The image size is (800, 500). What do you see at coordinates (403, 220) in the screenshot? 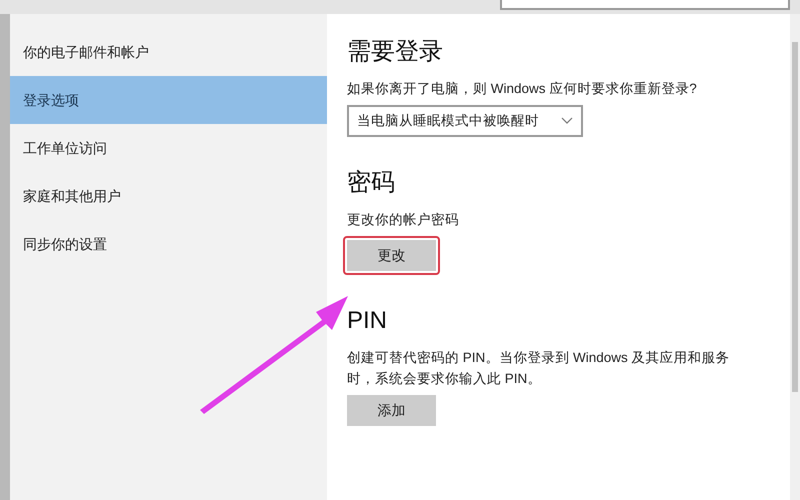
I see `description-text: 更改你的帐户密码` at bounding box center [403, 220].